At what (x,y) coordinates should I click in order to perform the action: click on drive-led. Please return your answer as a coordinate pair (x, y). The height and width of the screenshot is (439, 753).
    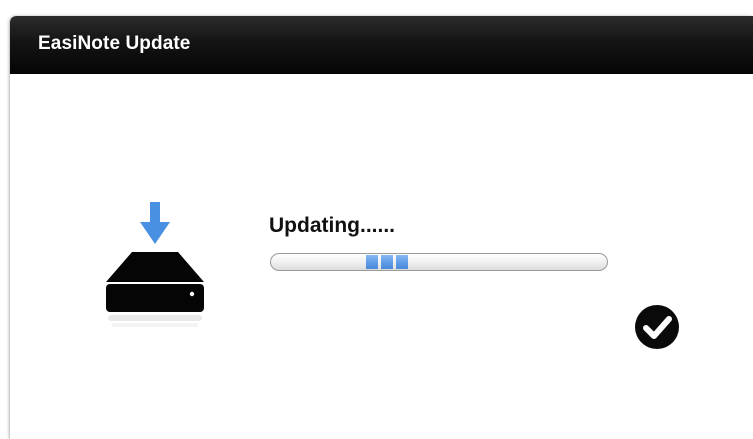
    Looking at the image, I should click on (192, 294).